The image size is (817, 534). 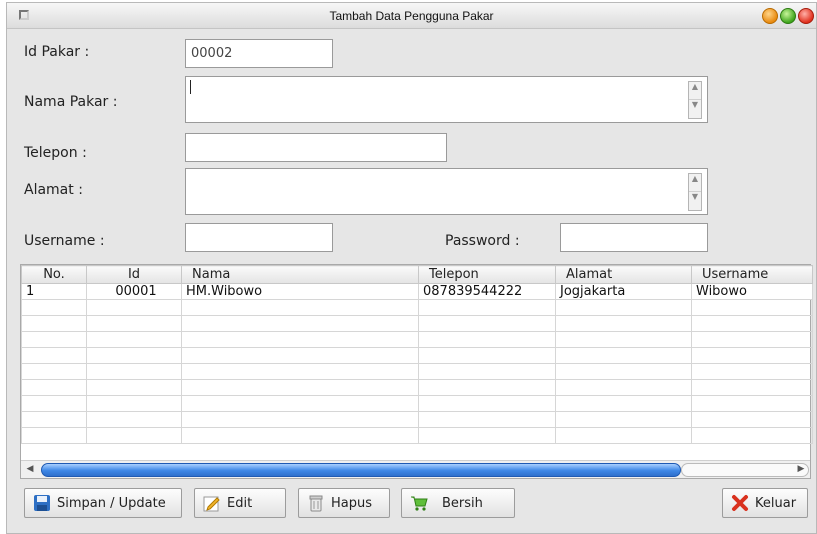 What do you see at coordinates (111, 503) in the screenshot?
I see `simpan-update-label: Simpan / Update` at bounding box center [111, 503].